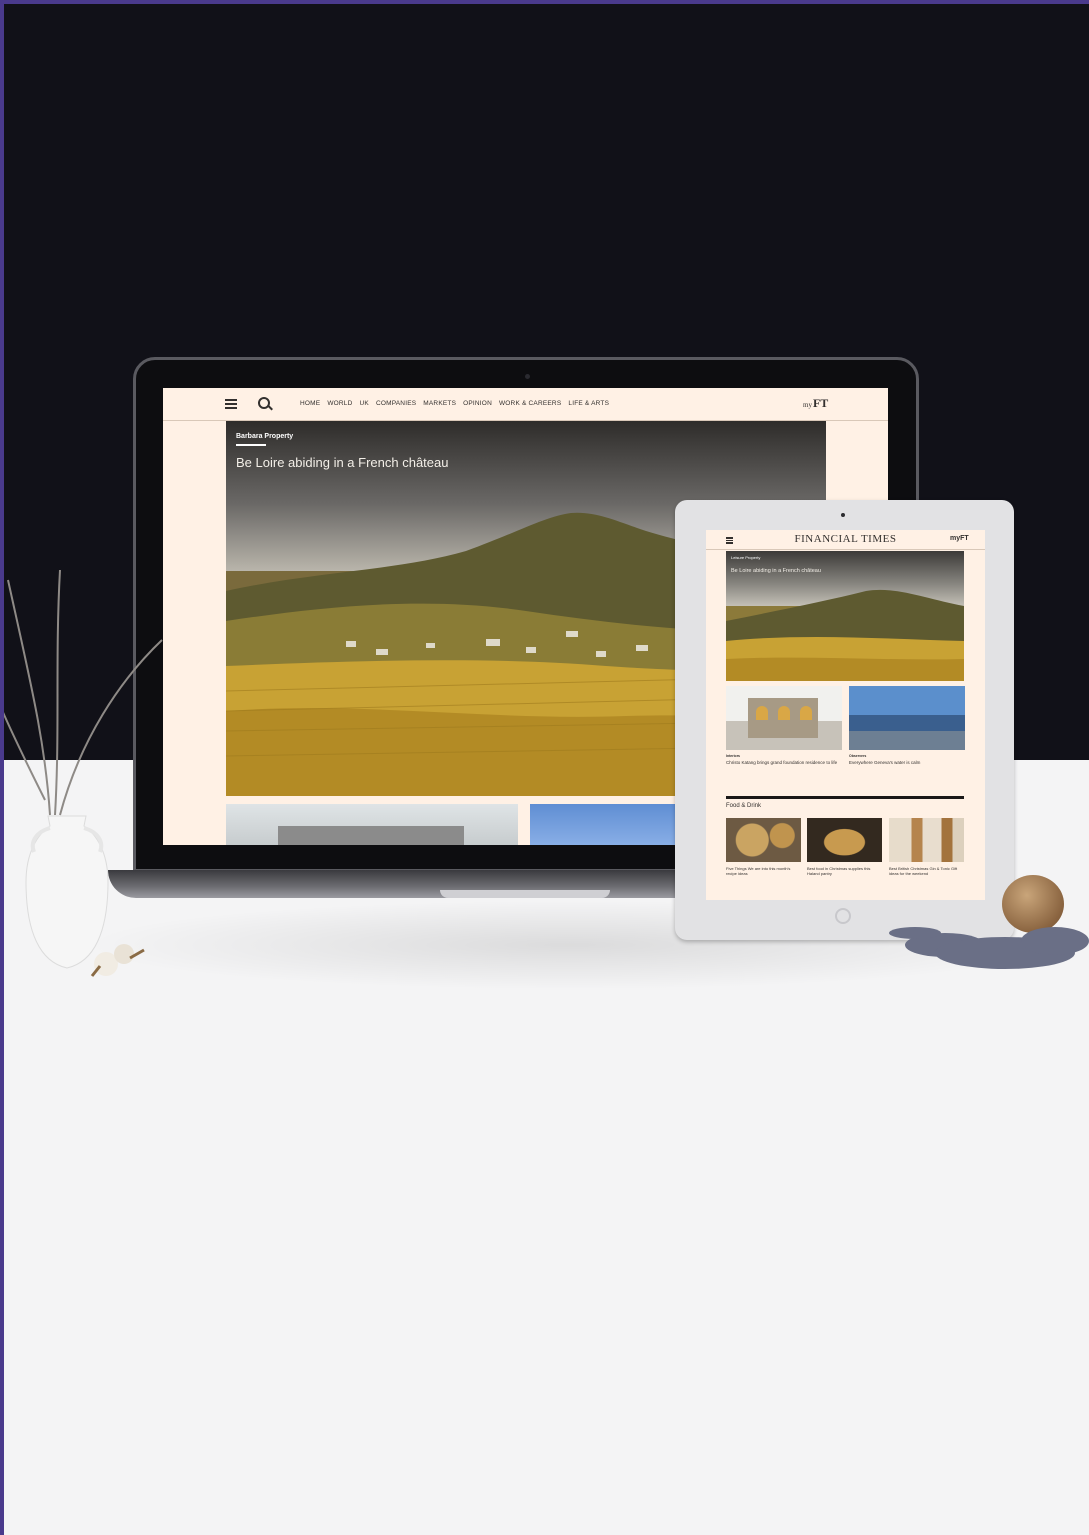 This screenshot has height=1535, width=1089. Describe the element at coordinates (776, 571) in the screenshot. I see `tablet-hero-headline: Be Loire abiding in a French château` at that location.